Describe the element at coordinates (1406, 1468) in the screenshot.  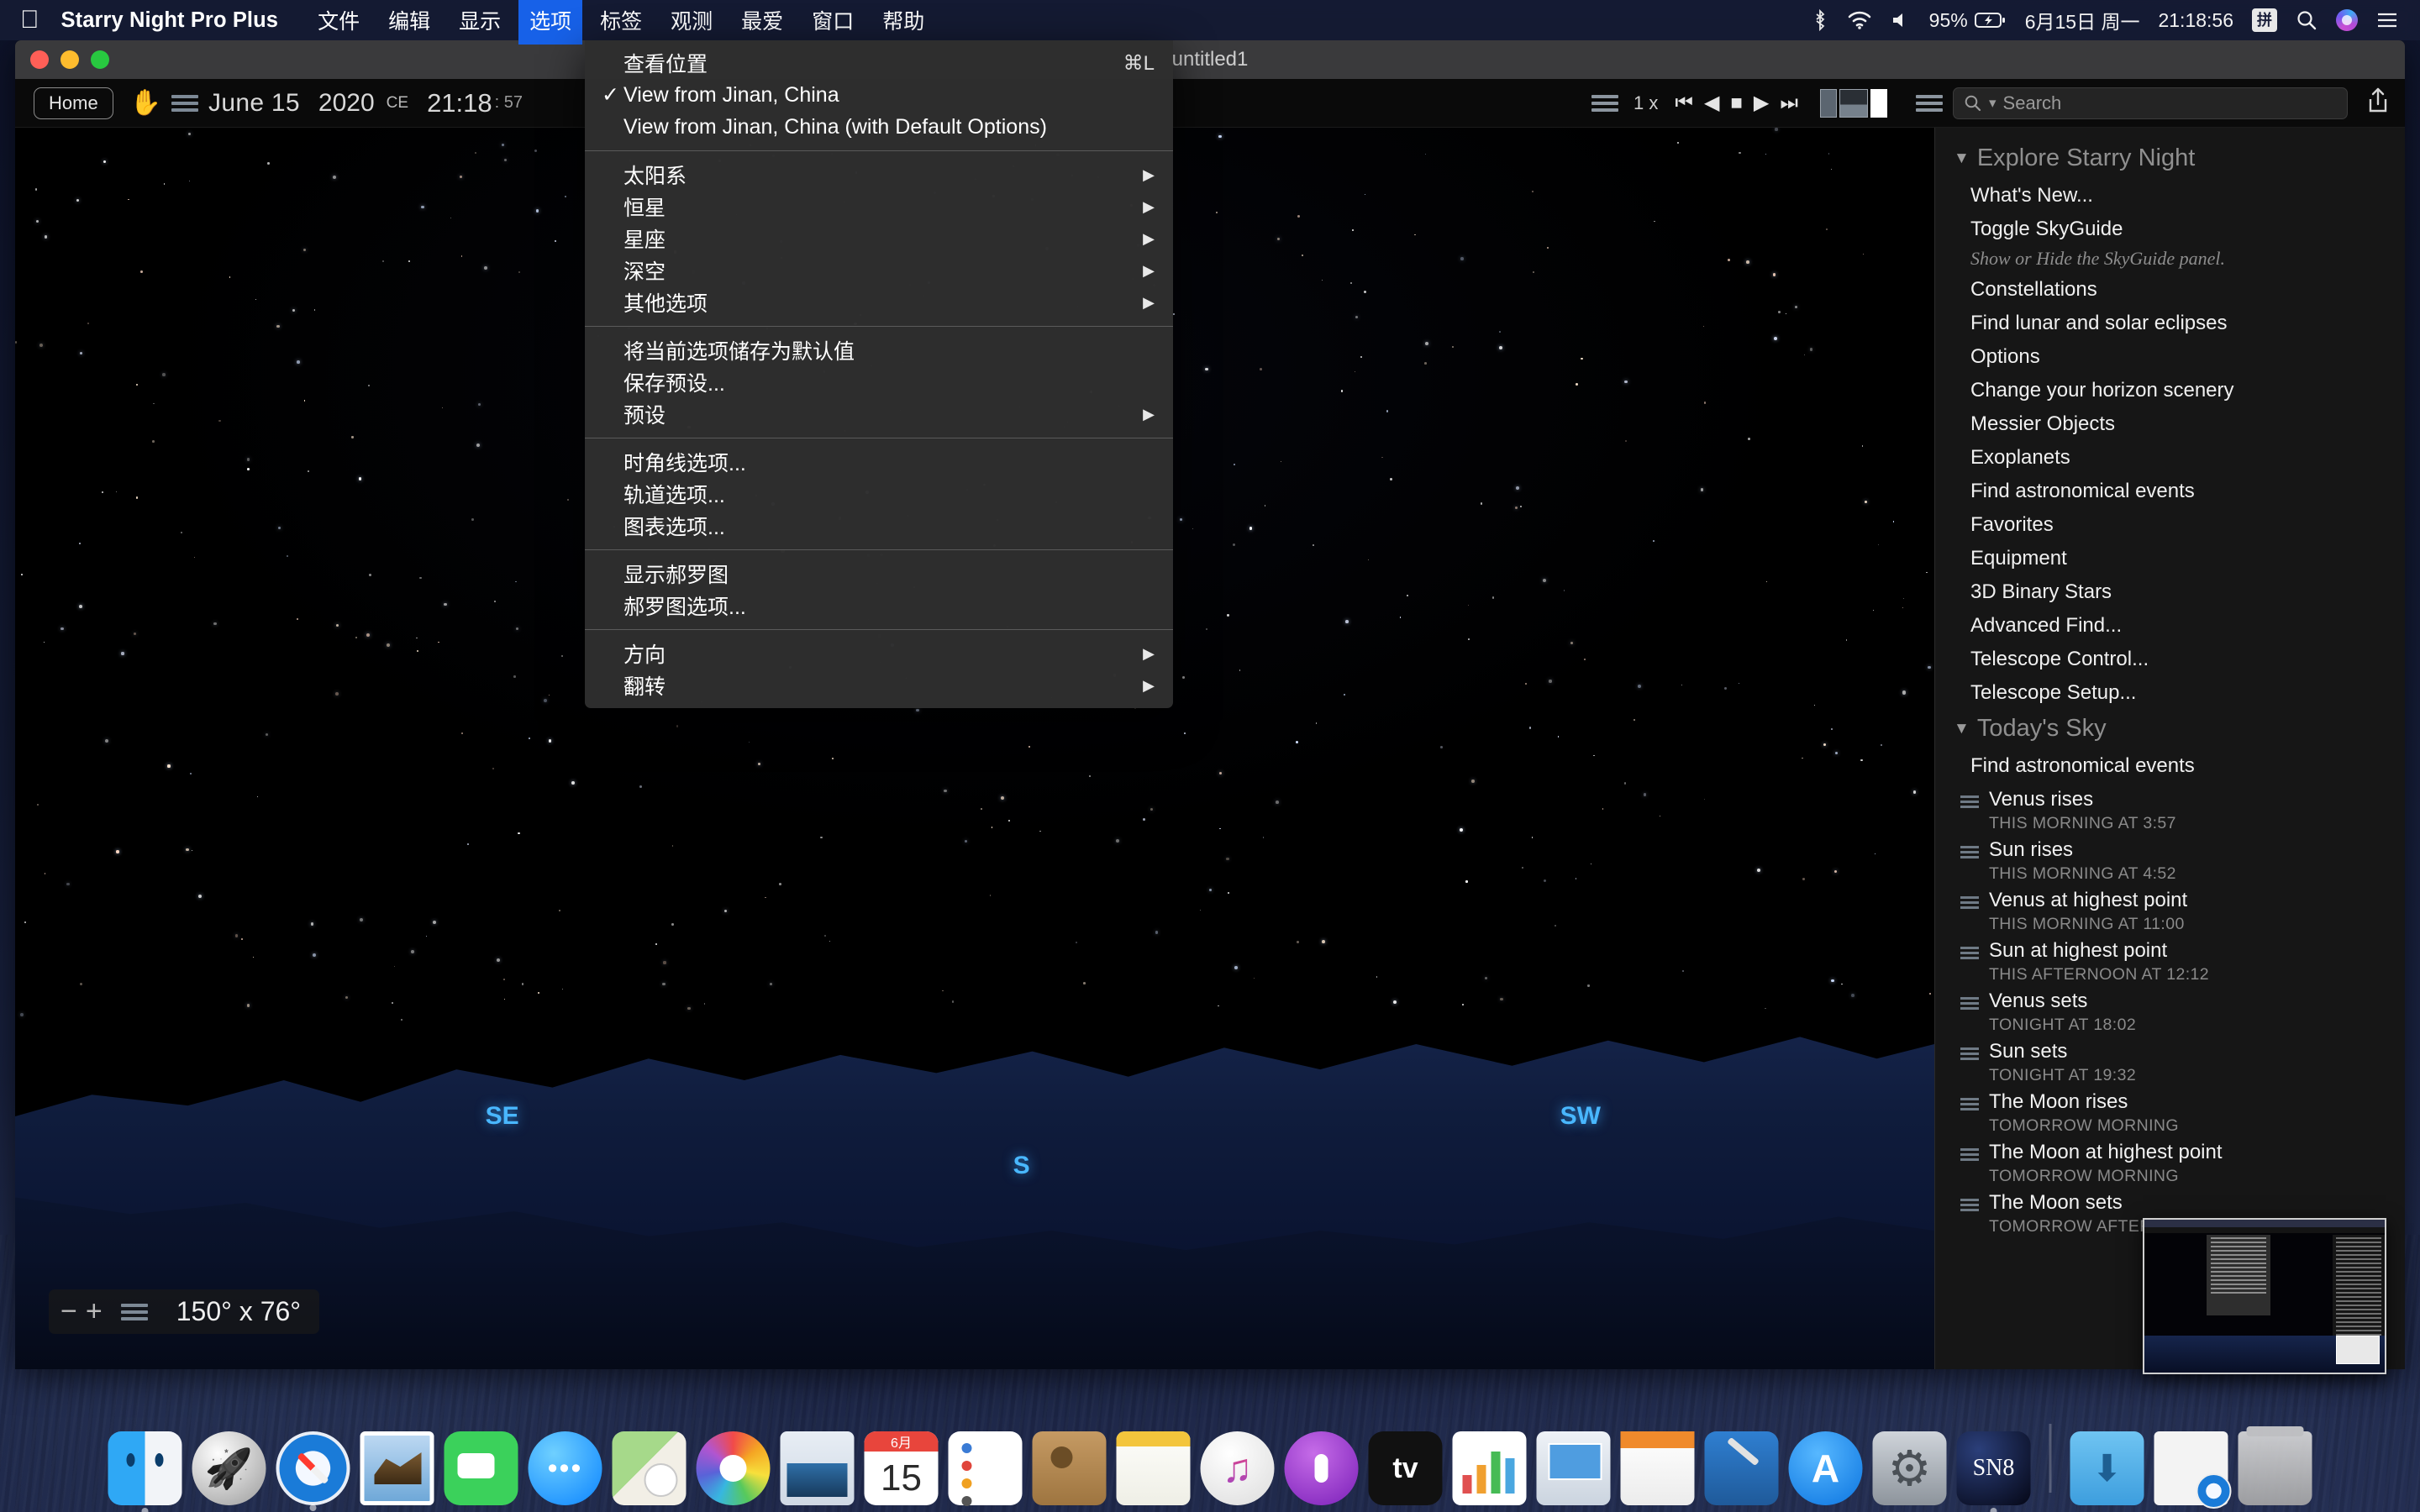
I see `dock-icon-tv` at that location.